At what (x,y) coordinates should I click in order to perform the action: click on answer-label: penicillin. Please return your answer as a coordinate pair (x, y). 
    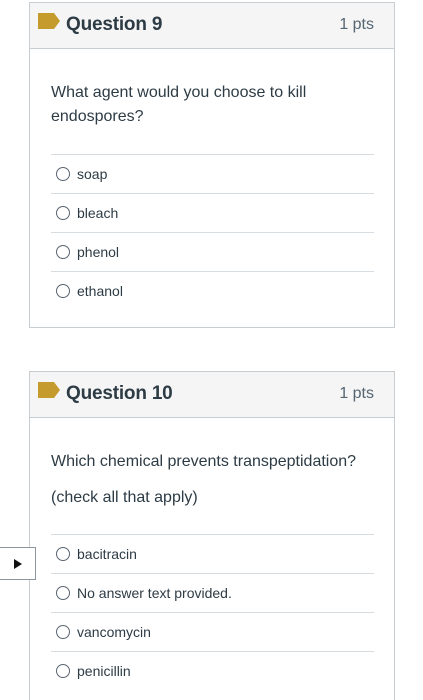
    Looking at the image, I should click on (104, 671).